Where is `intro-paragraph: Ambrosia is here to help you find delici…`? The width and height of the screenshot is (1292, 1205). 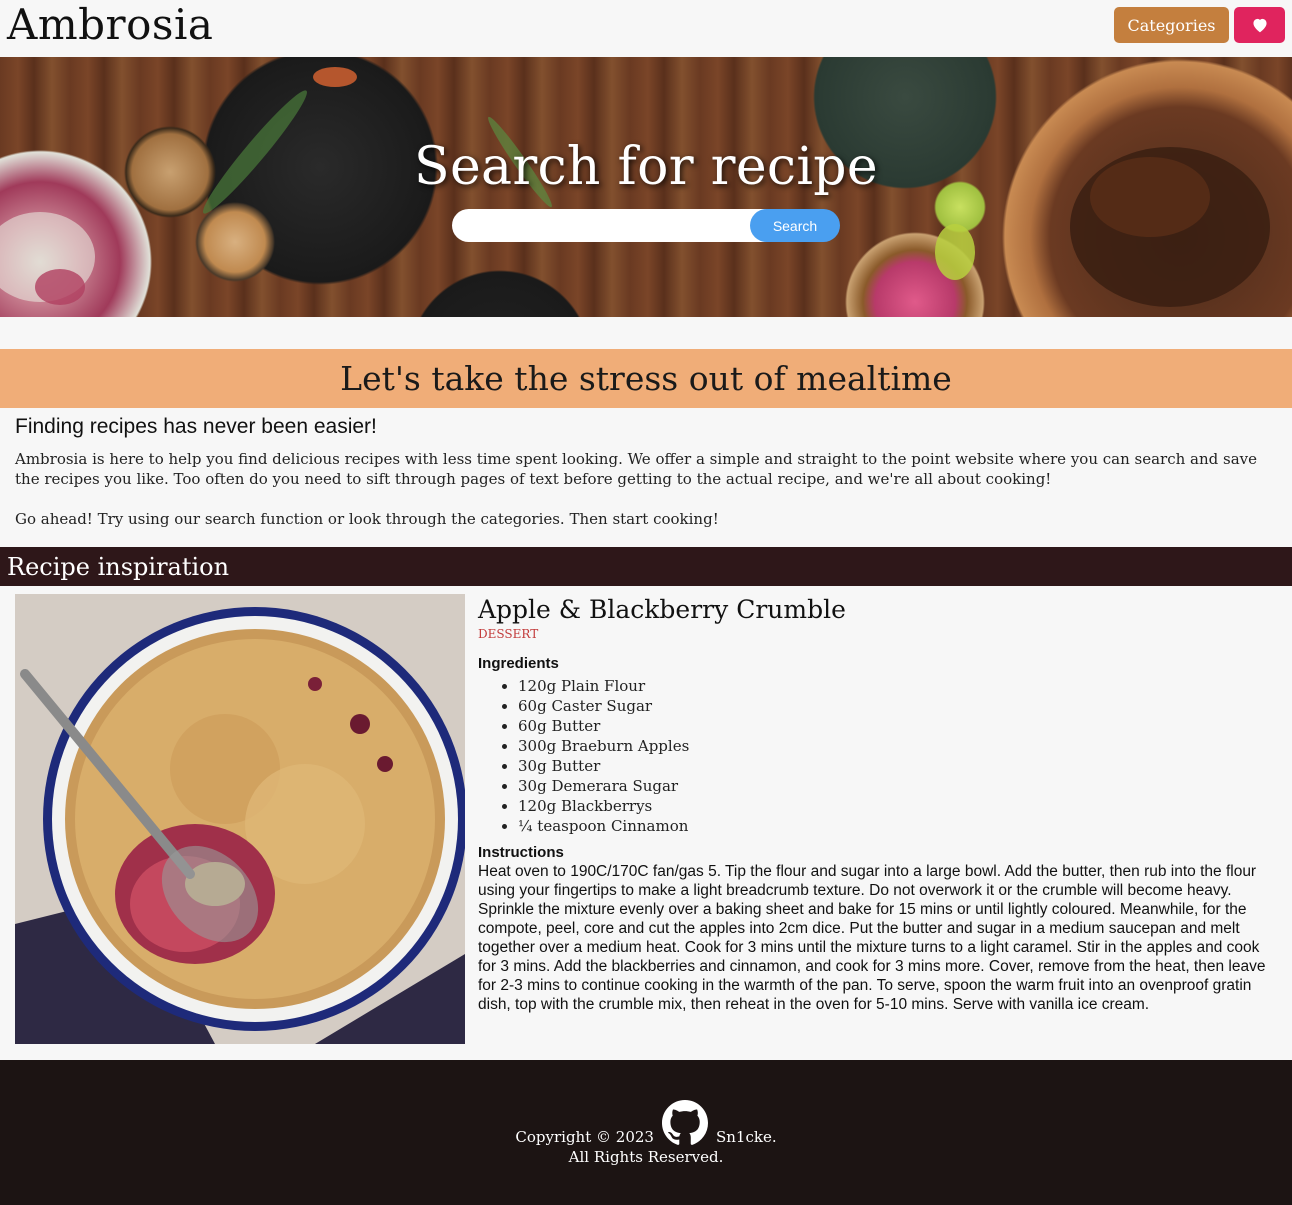 intro-paragraph: Ambrosia is here to help you find delici… is located at coordinates (636, 469).